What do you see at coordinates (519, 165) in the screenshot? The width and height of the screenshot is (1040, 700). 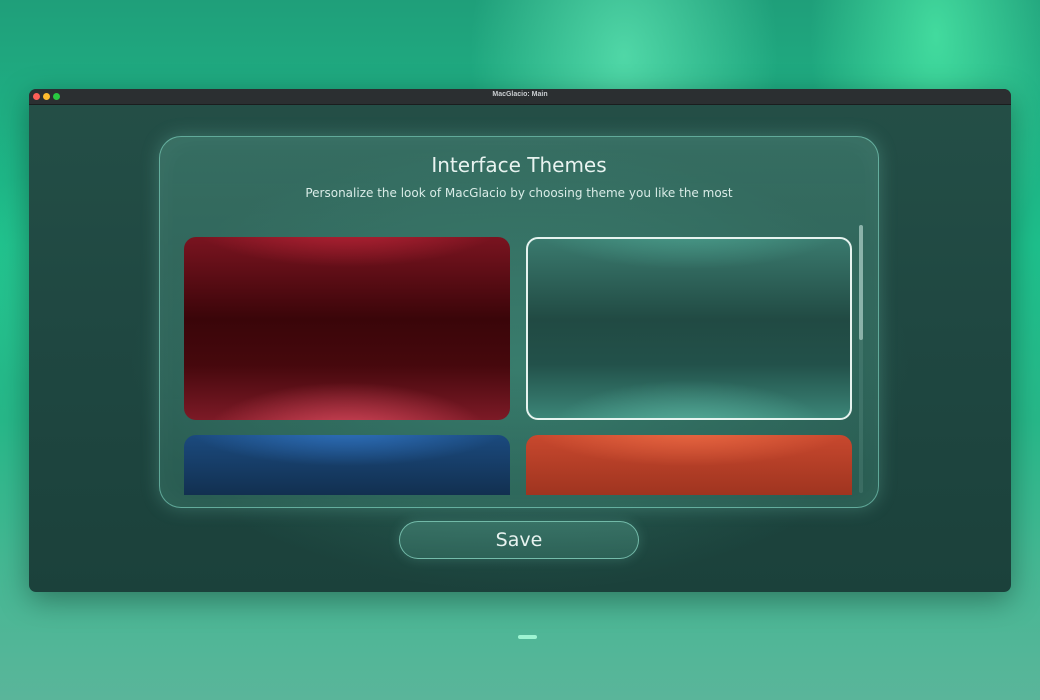 I see `panel-title: Interface Themes` at bounding box center [519, 165].